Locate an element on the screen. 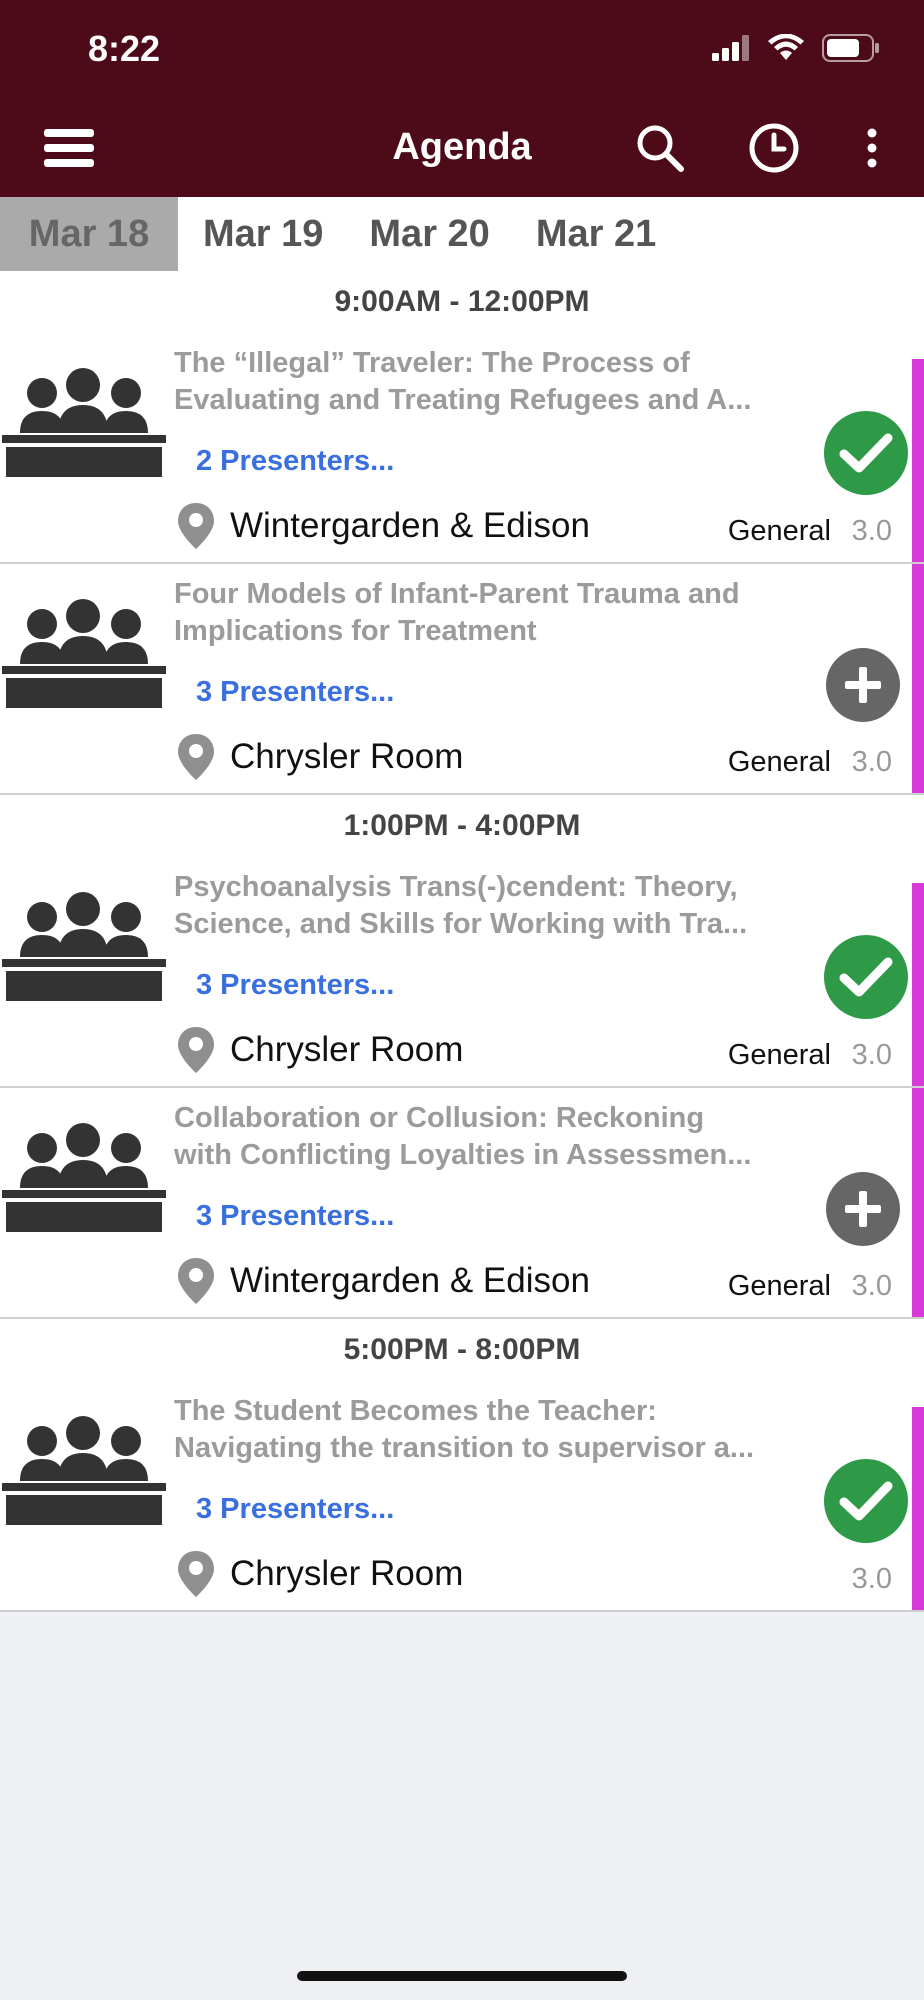 Image resolution: width=924 pixels, height=2000 pixels. date-tabs: Mar 18 Mar 19 Mar 20 Mar 21 is located at coordinates (462, 235).